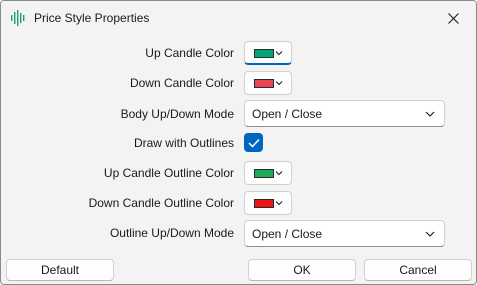 Image resolution: width=477 pixels, height=285 pixels. What do you see at coordinates (238, 17) in the screenshot?
I see `title-bar: Price Style Properties` at bounding box center [238, 17].